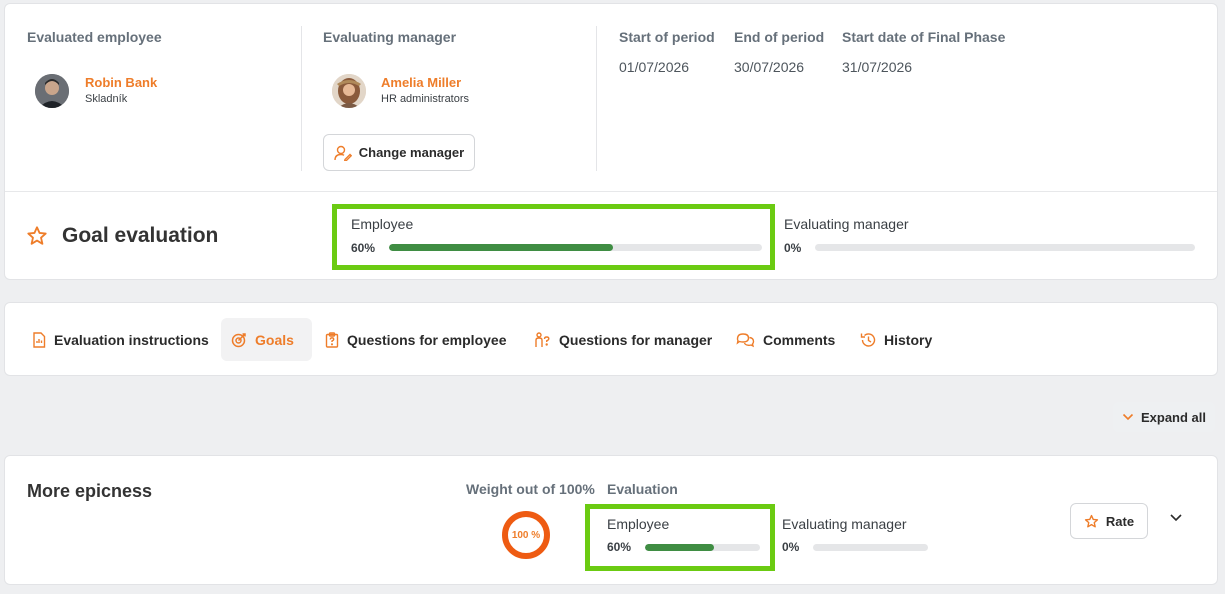 The height and width of the screenshot is (594, 1225). Describe the element at coordinates (343, 153) in the screenshot. I see `user-edit-icon` at that location.